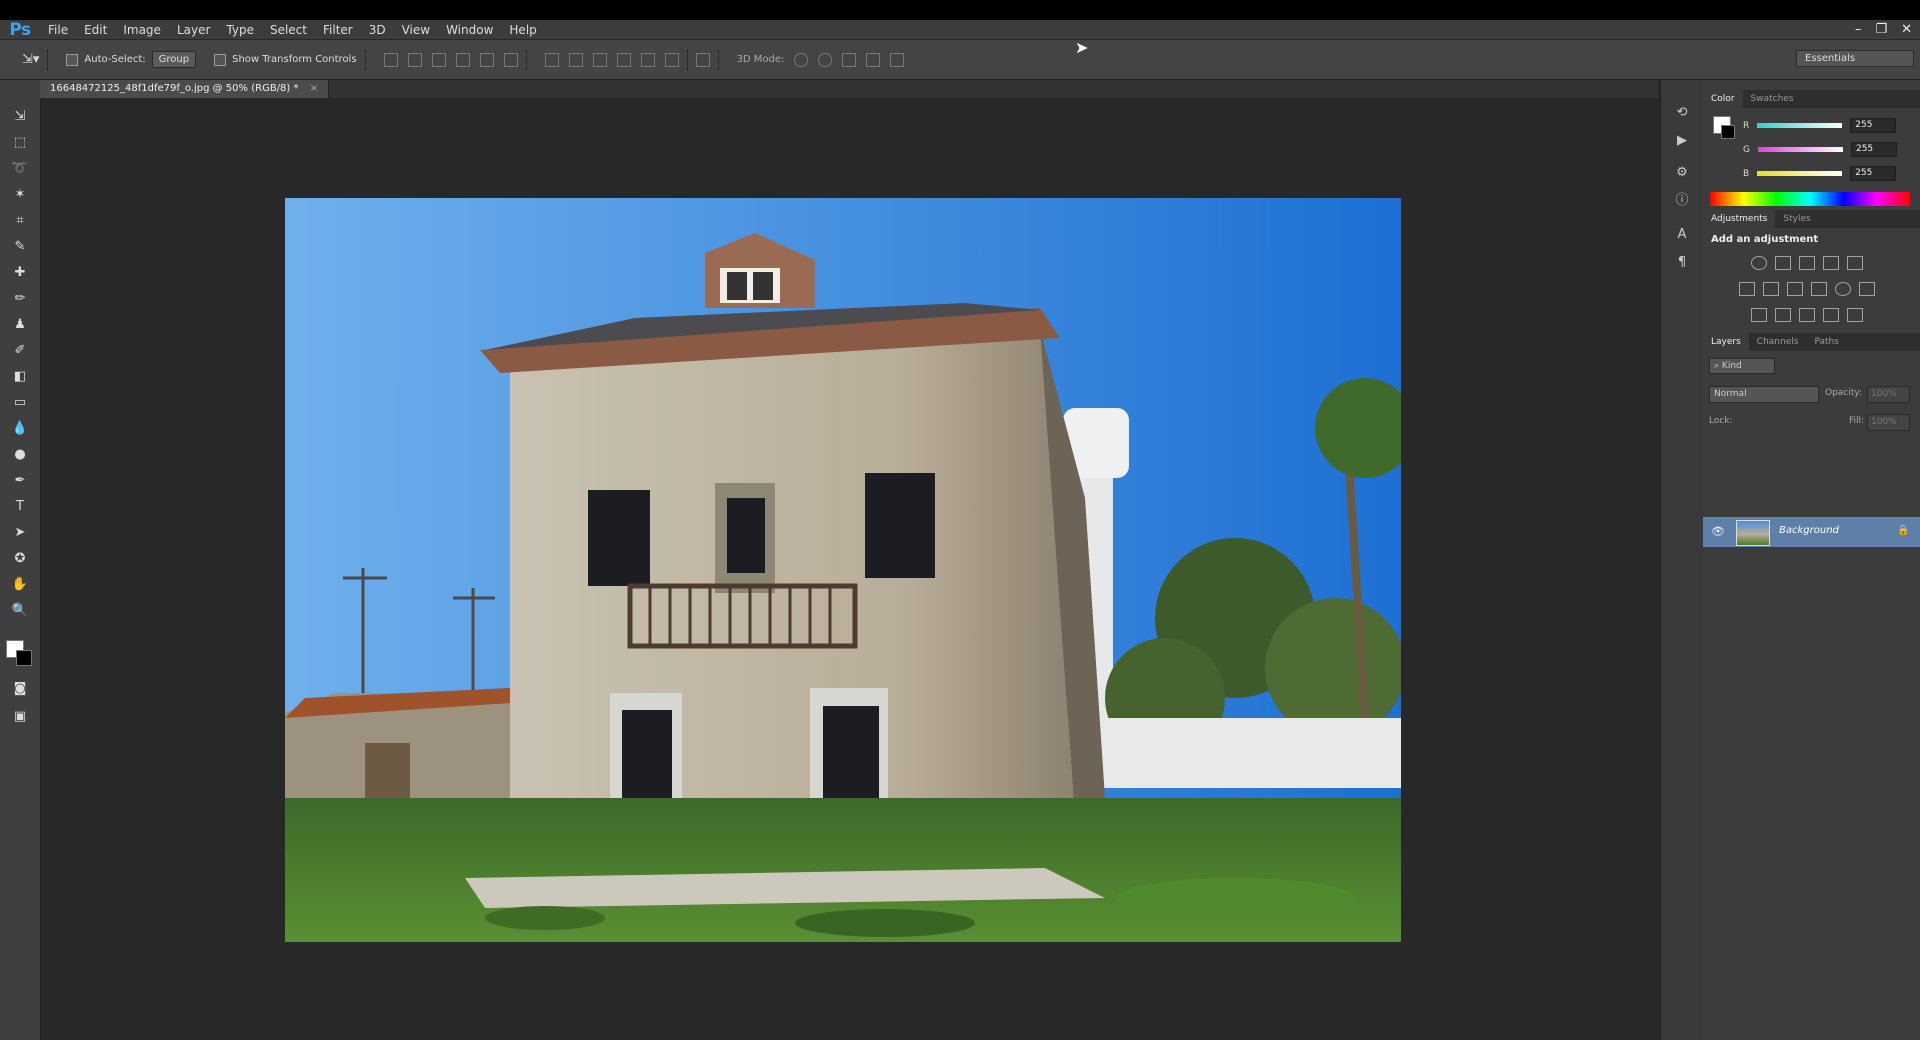 Image resolution: width=1920 pixels, height=1040 pixels. What do you see at coordinates (1759, 315) in the screenshot?
I see `invert-icon` at bounding box center [1759, 315].